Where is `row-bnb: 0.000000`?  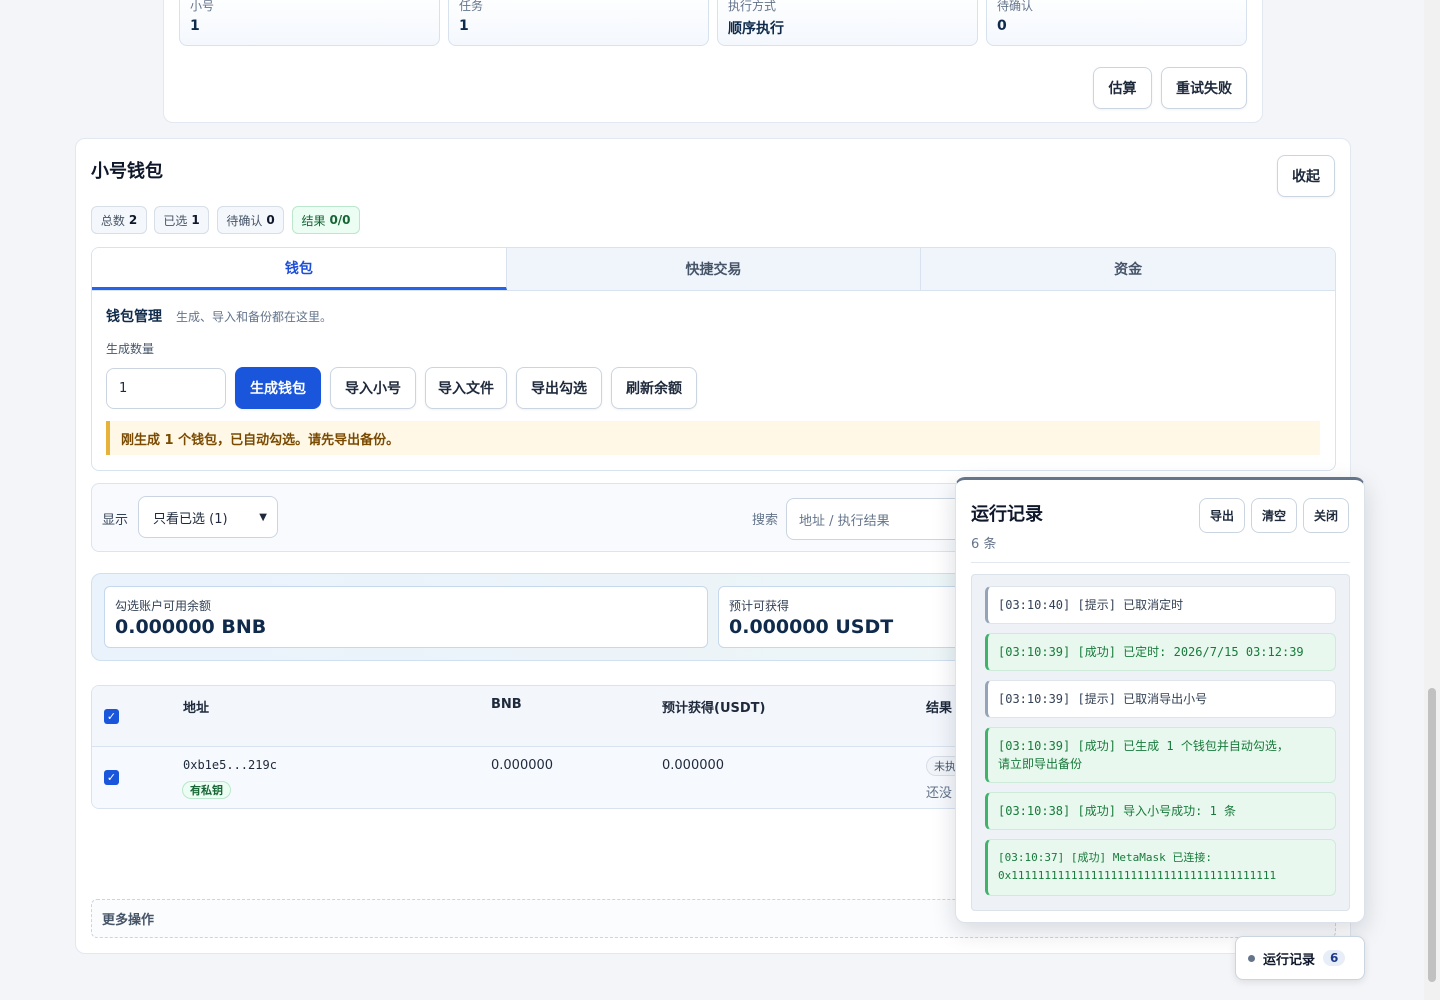 row-bnb: 0.000000 is located at coordinates (522, 765).